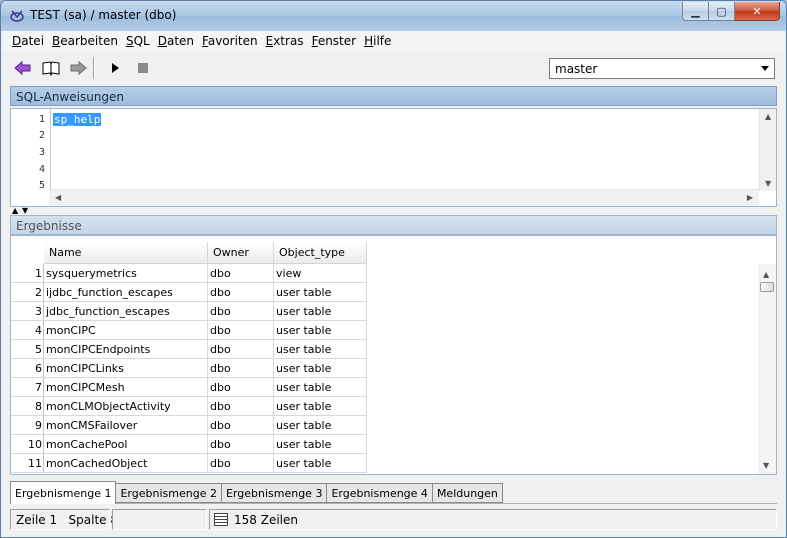 Image resolution: width=787 pixels, height=538 pixels. Describe the element at coordinates (334, 41) in the screenshot. I see `menu-fenster: Fenster` at that location.